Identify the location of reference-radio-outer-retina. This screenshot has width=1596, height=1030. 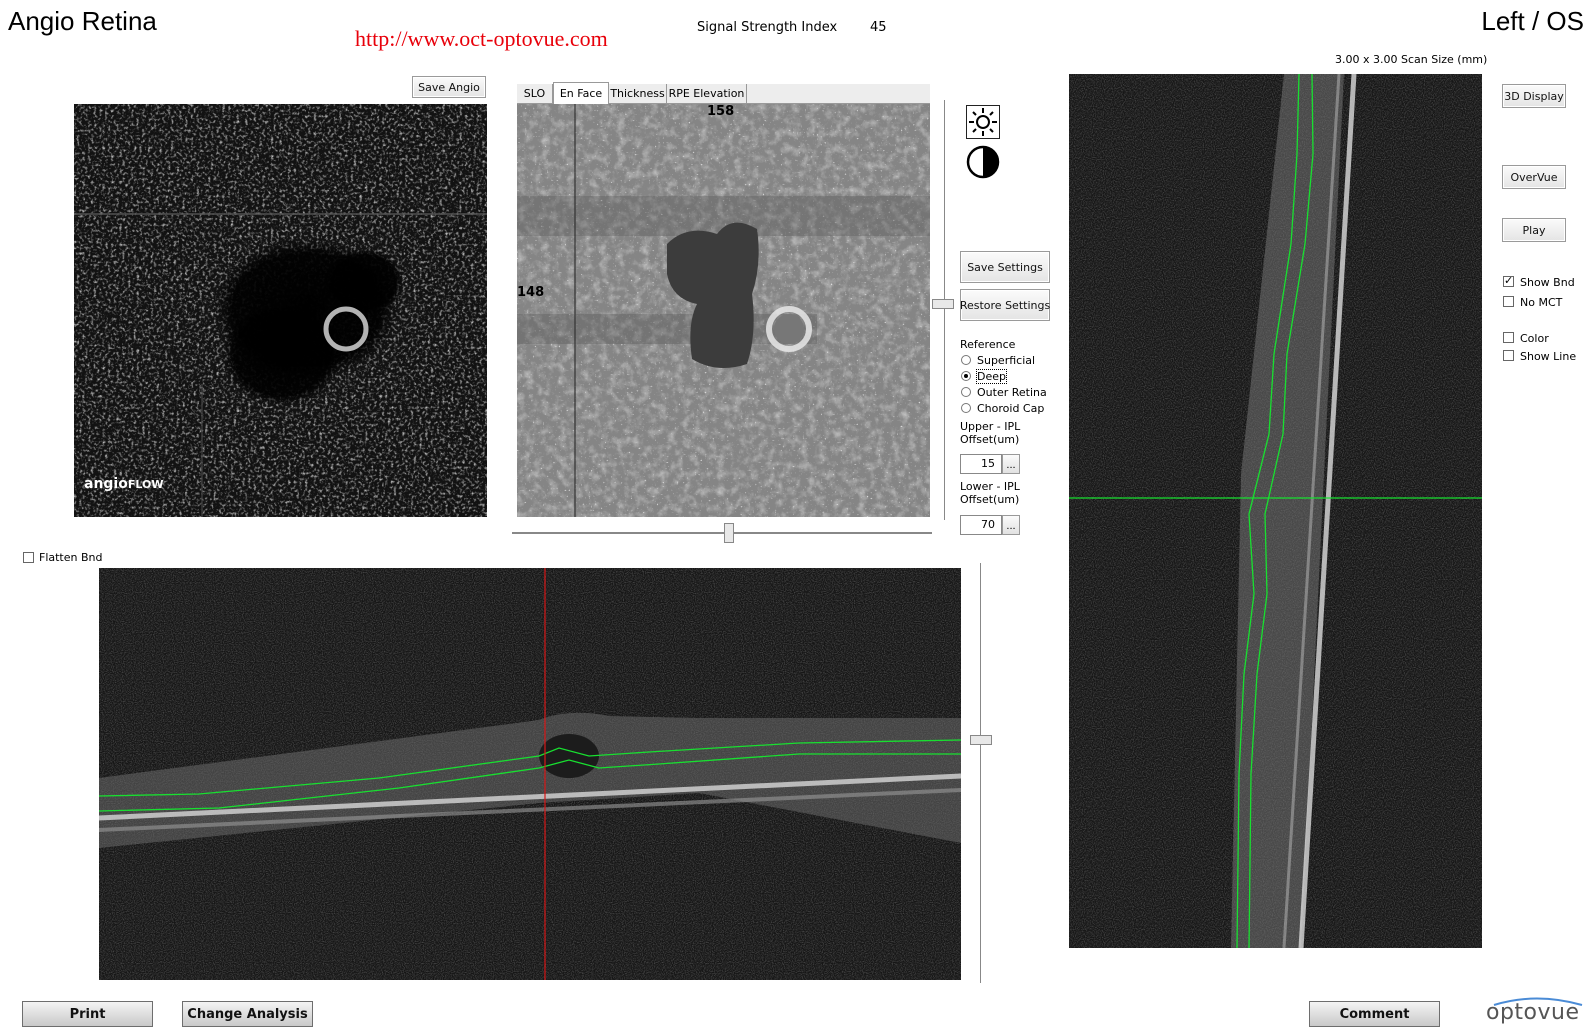
(966, 392).